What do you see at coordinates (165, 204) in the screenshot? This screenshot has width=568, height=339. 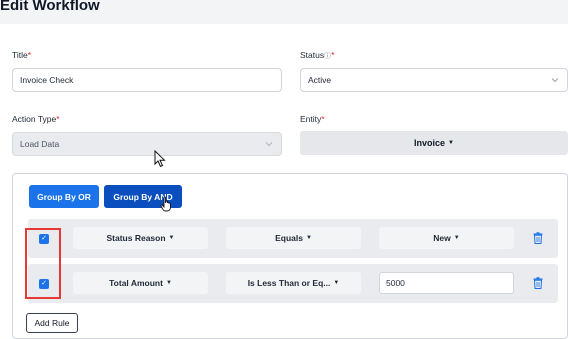 I see `hand-cursor-icon` at bounding box center [165, 204].